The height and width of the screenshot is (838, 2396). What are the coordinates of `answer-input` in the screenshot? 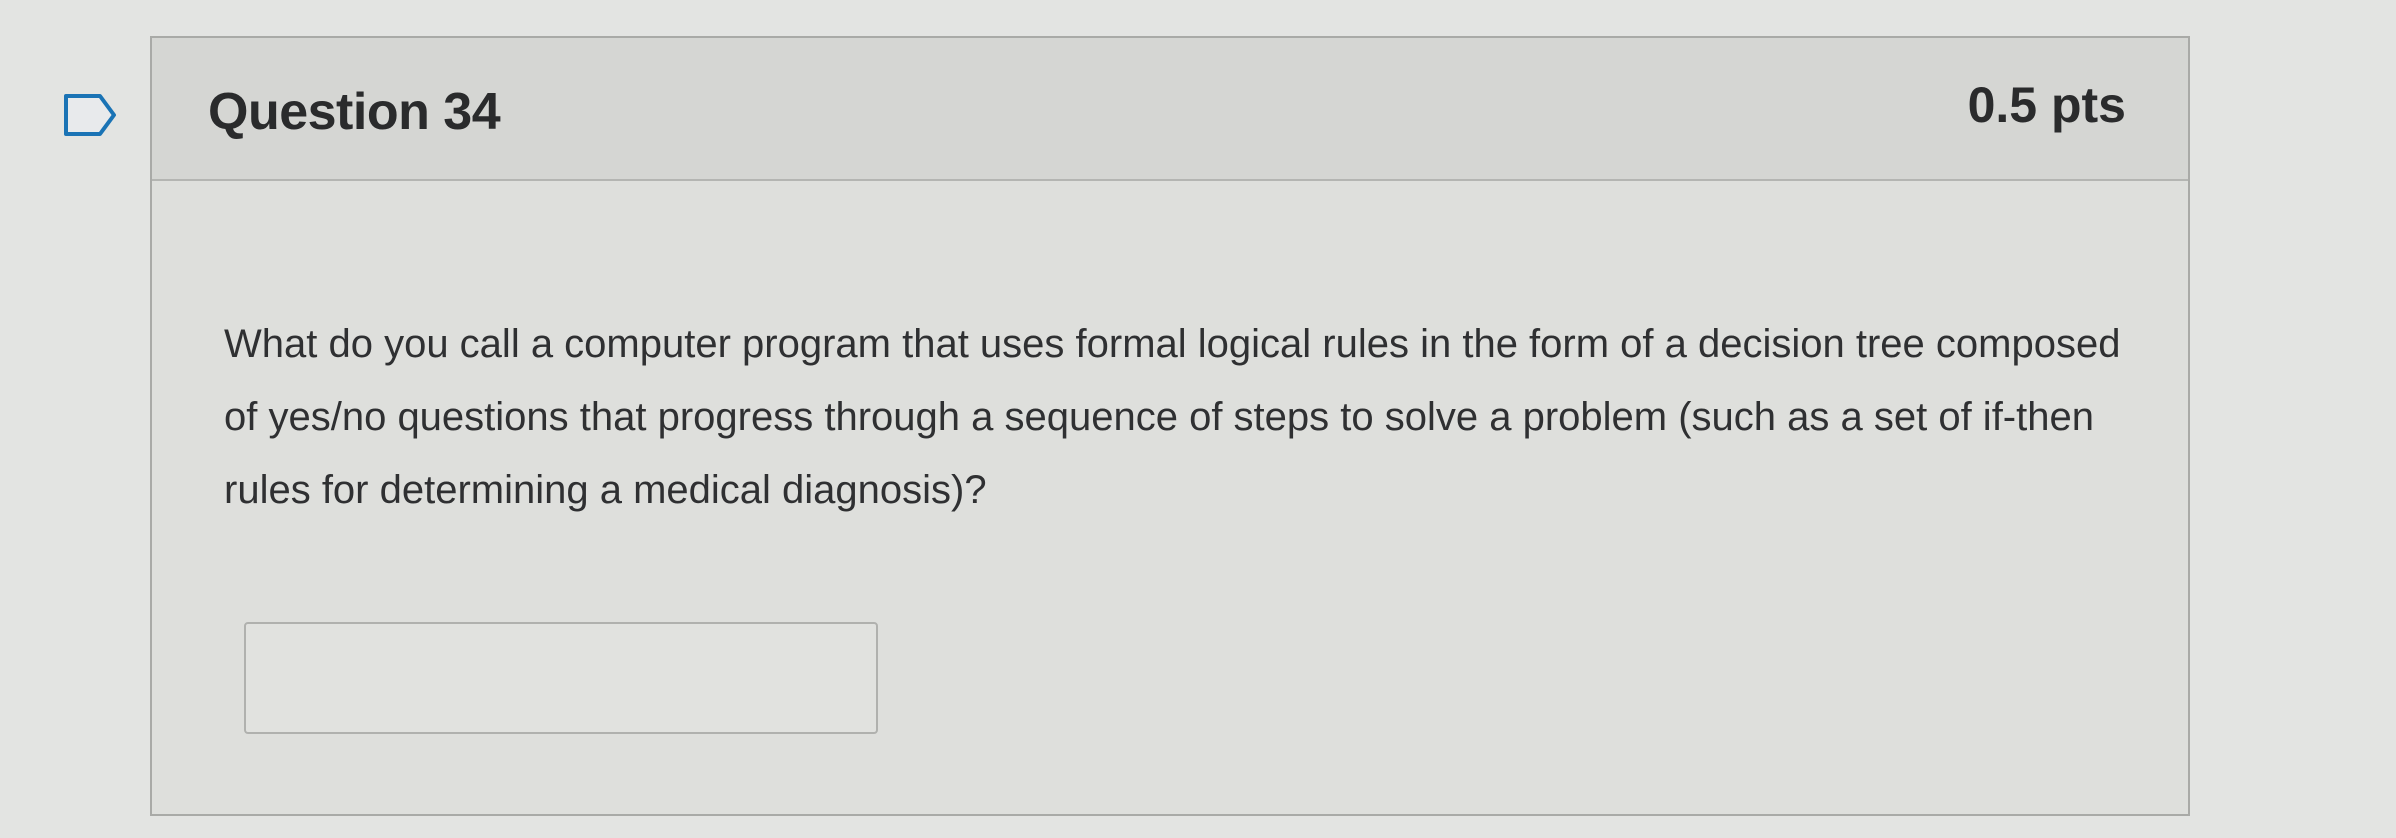 It's located at (561, 678).